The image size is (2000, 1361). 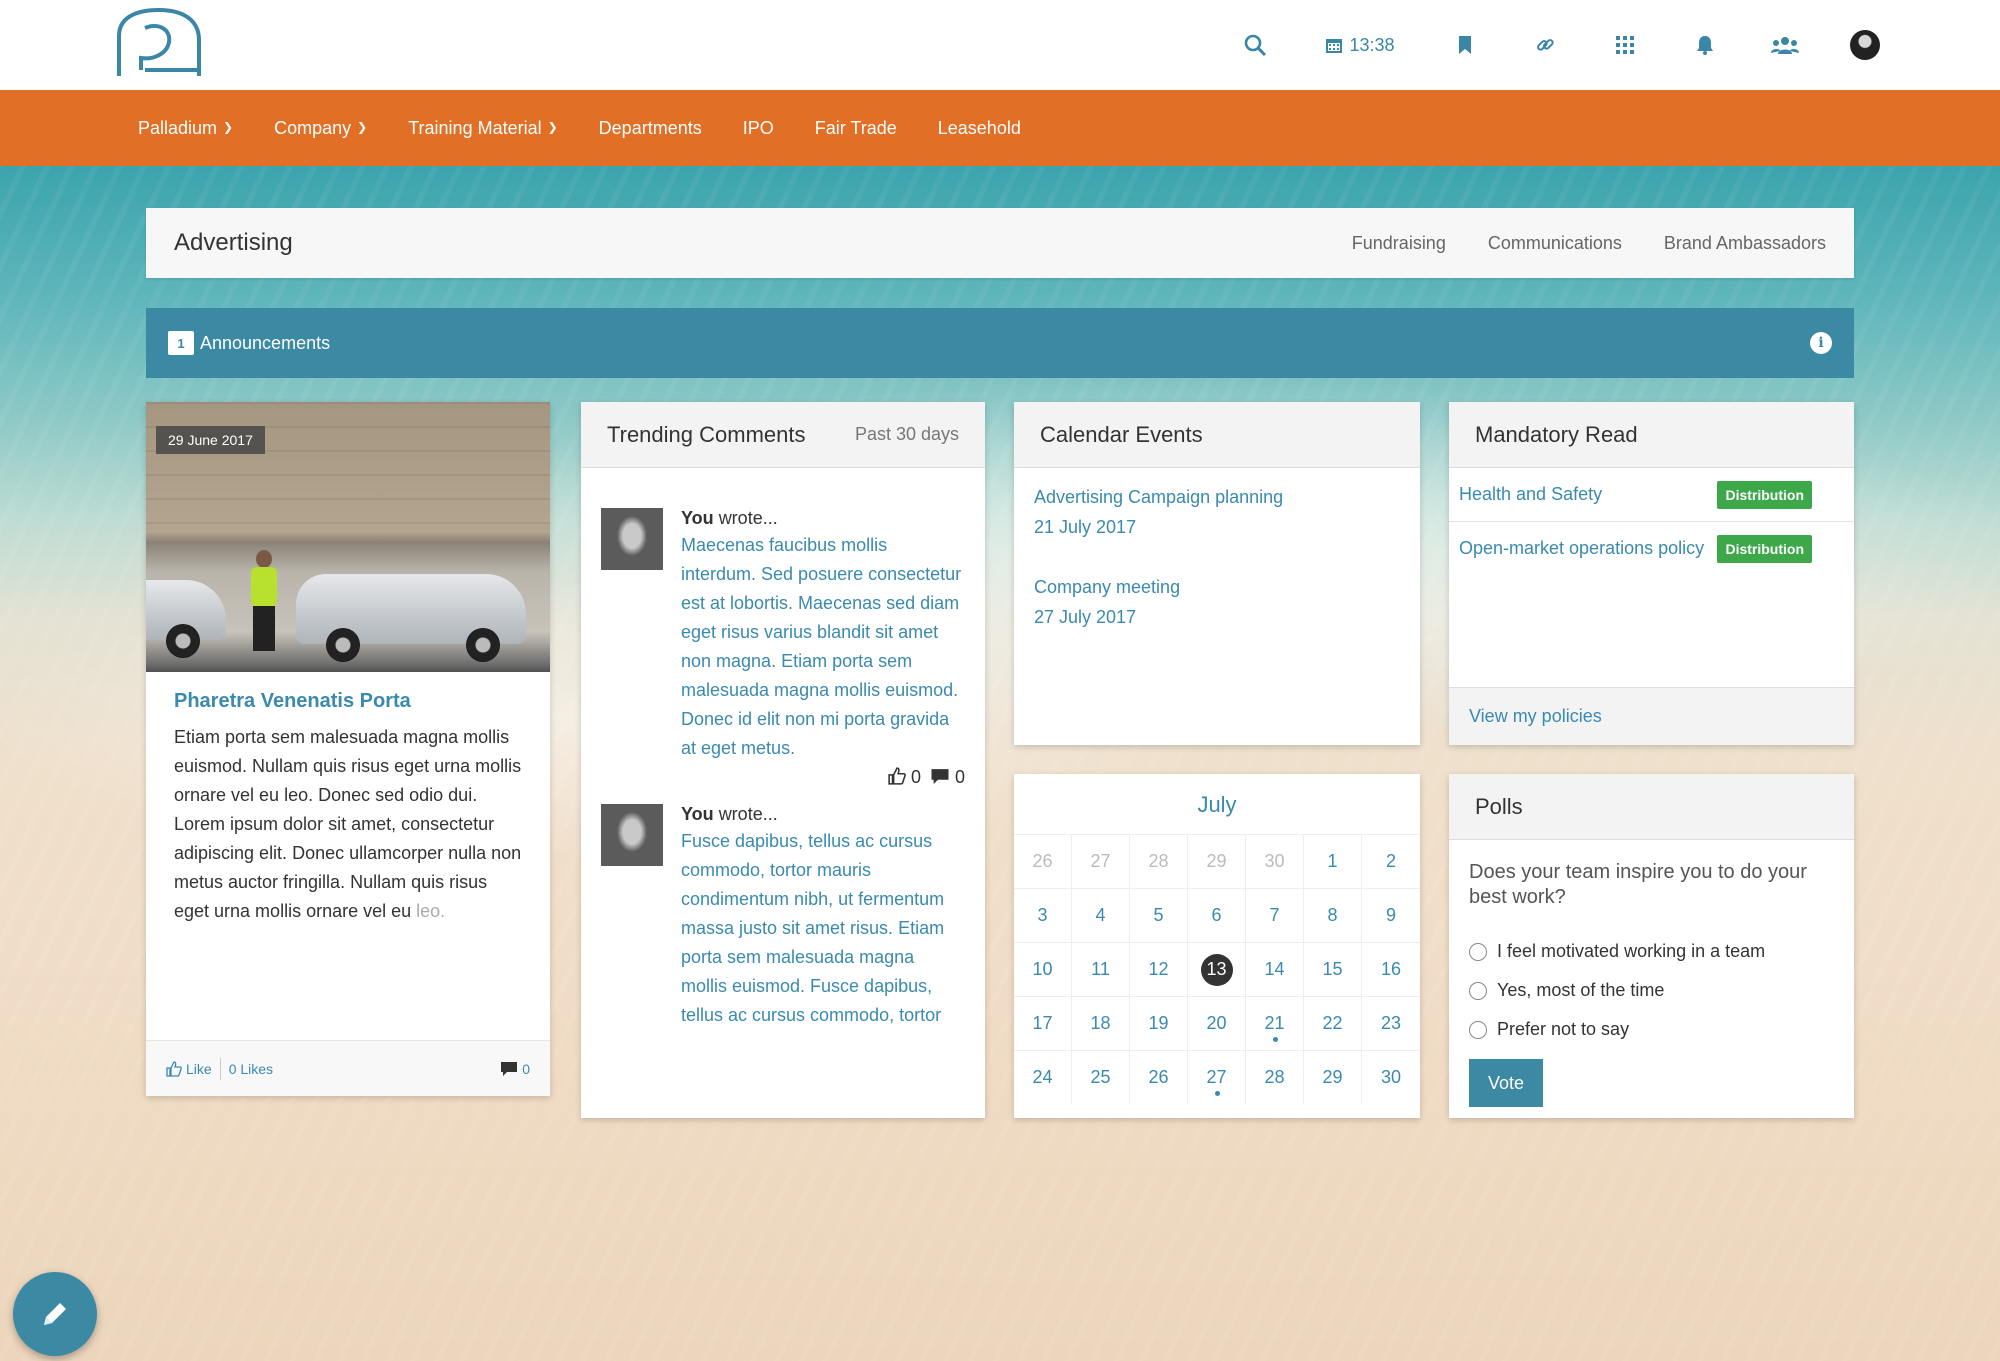 What do you see at coordinates (482, 128) in the screenshot?
I see `nav-item-training-material: Training Material ❯` at bounding box center [482, 128].